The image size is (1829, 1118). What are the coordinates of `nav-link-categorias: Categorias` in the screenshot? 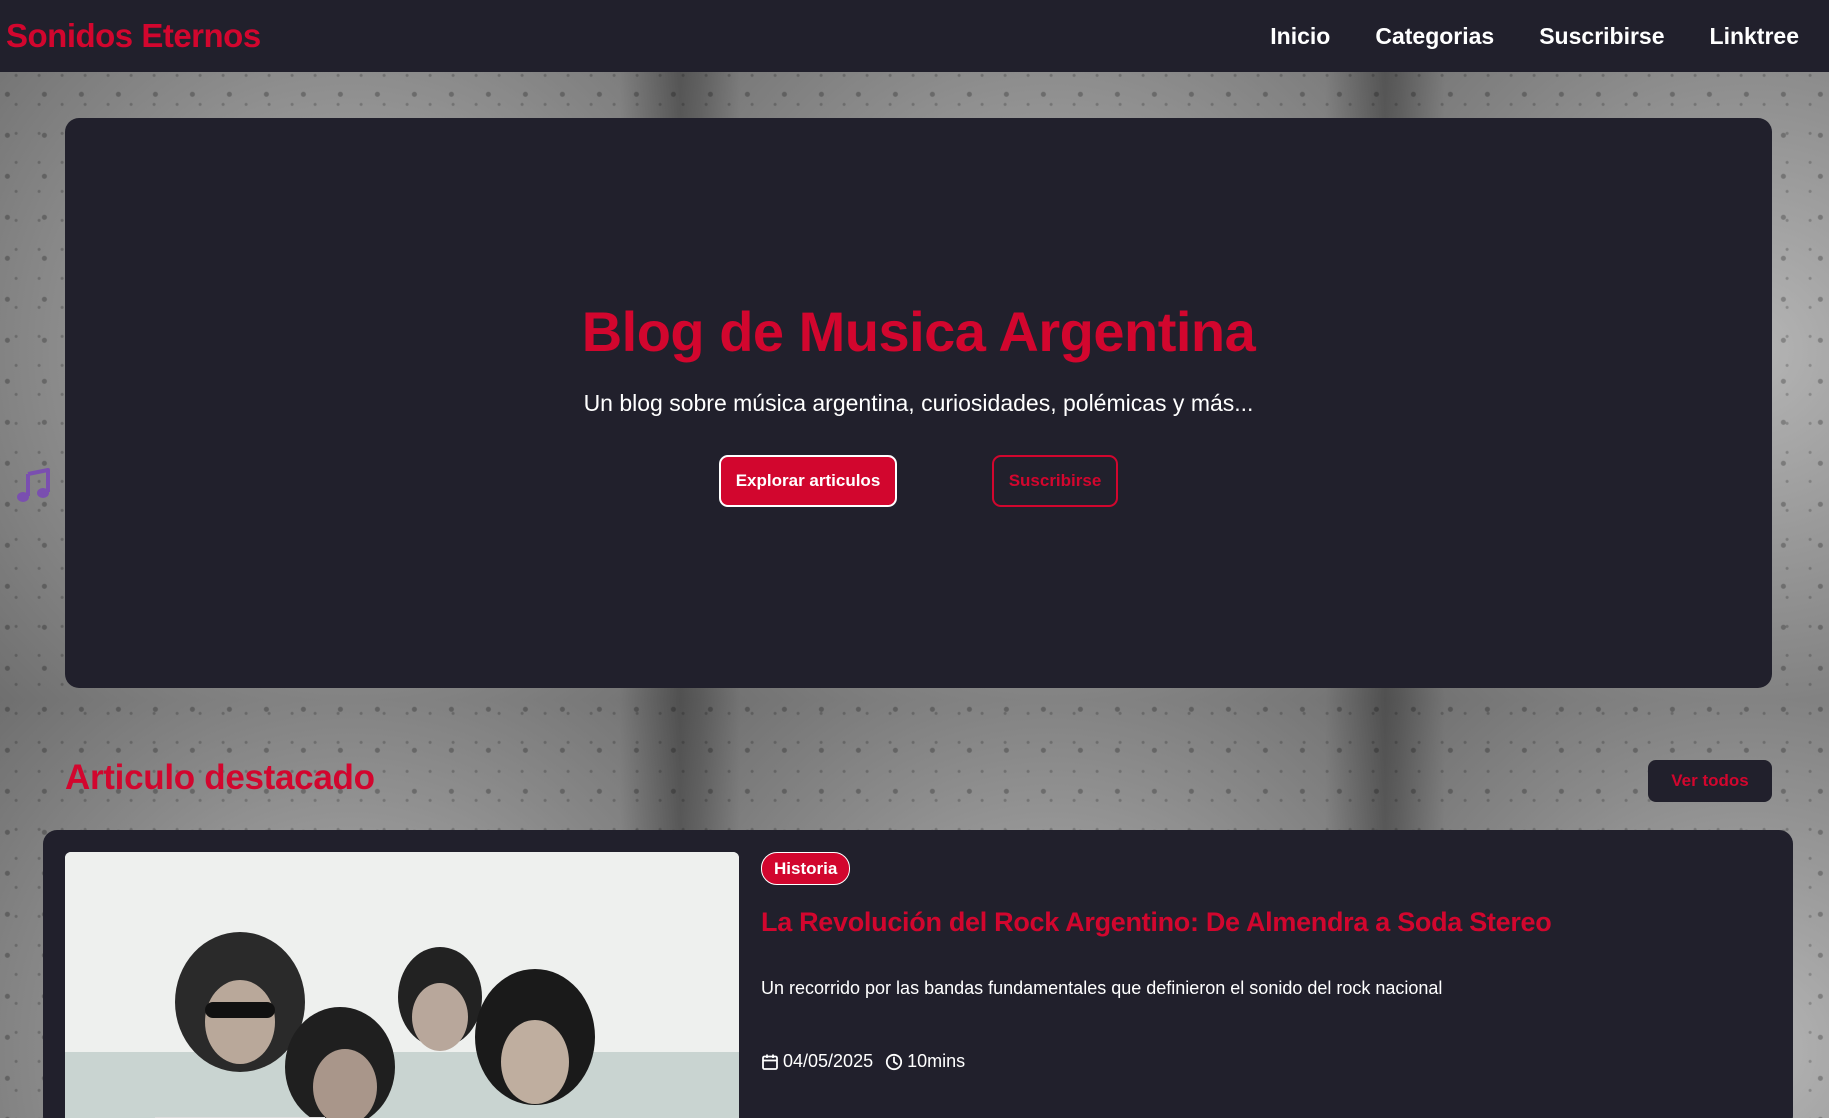 It's located at (1434, 36).